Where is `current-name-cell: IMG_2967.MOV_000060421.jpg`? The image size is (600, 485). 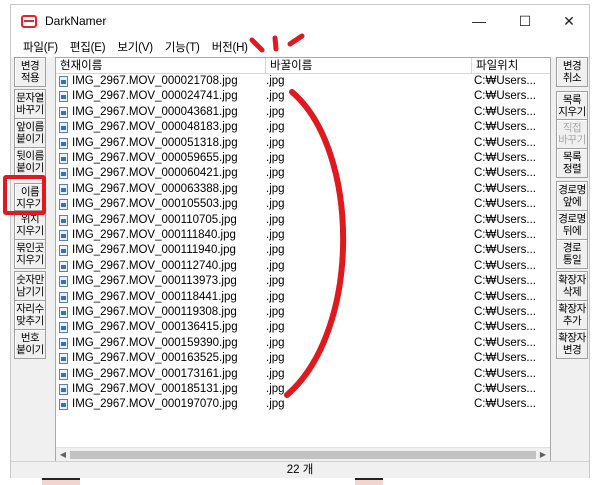
current-name-cell: IMG_2967.MOV_000060421.jpg is located at coordinates (155, 173).